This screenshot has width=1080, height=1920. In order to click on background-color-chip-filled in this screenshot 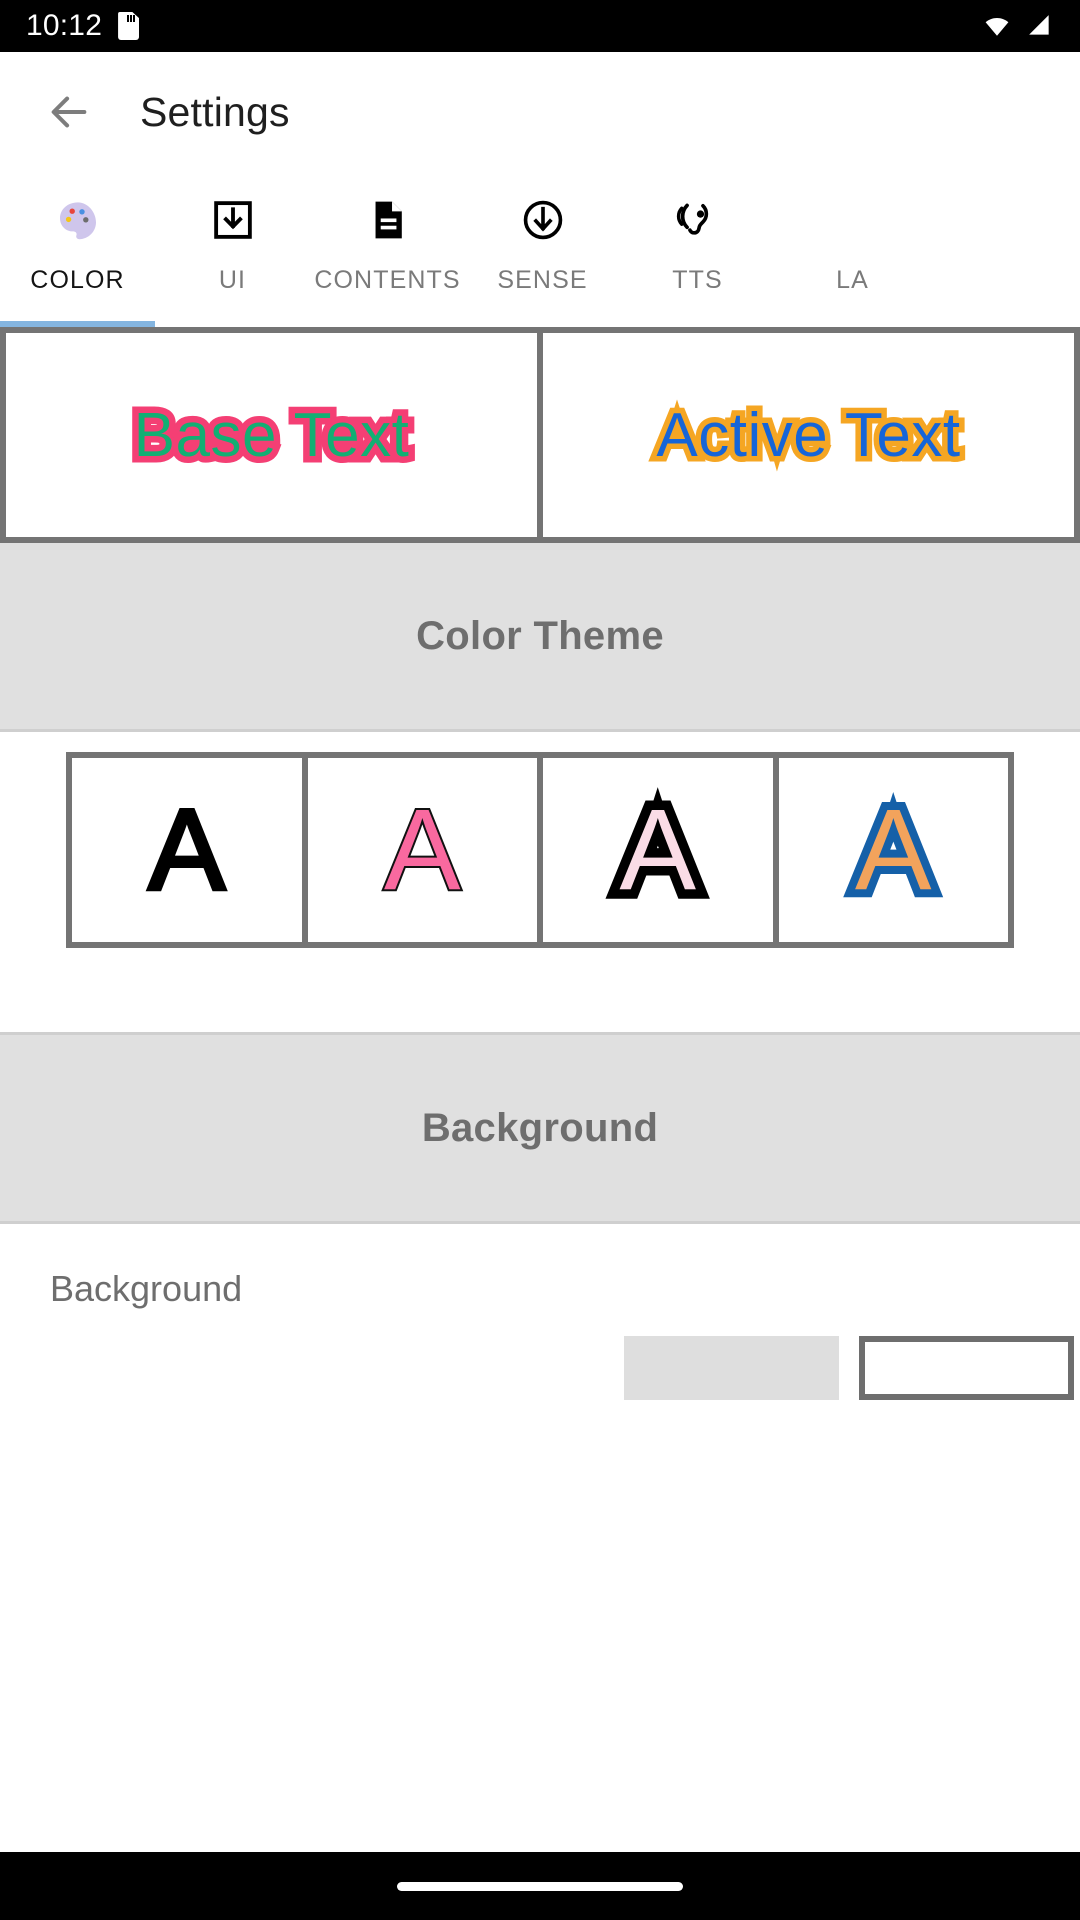, I will do `click(731, 1368)`.